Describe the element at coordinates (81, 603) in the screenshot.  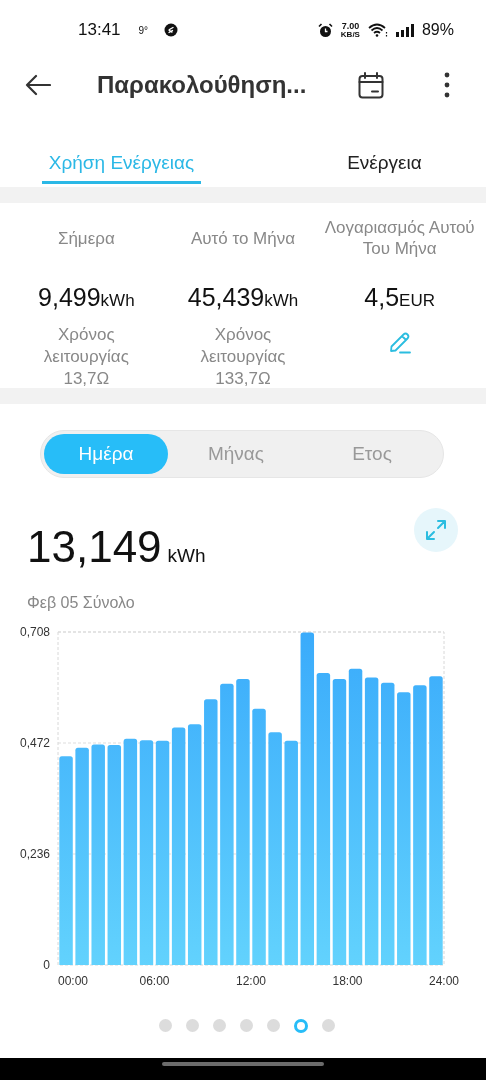
I see `total-caption: Φεβ 05 Σύνολο` at that location.